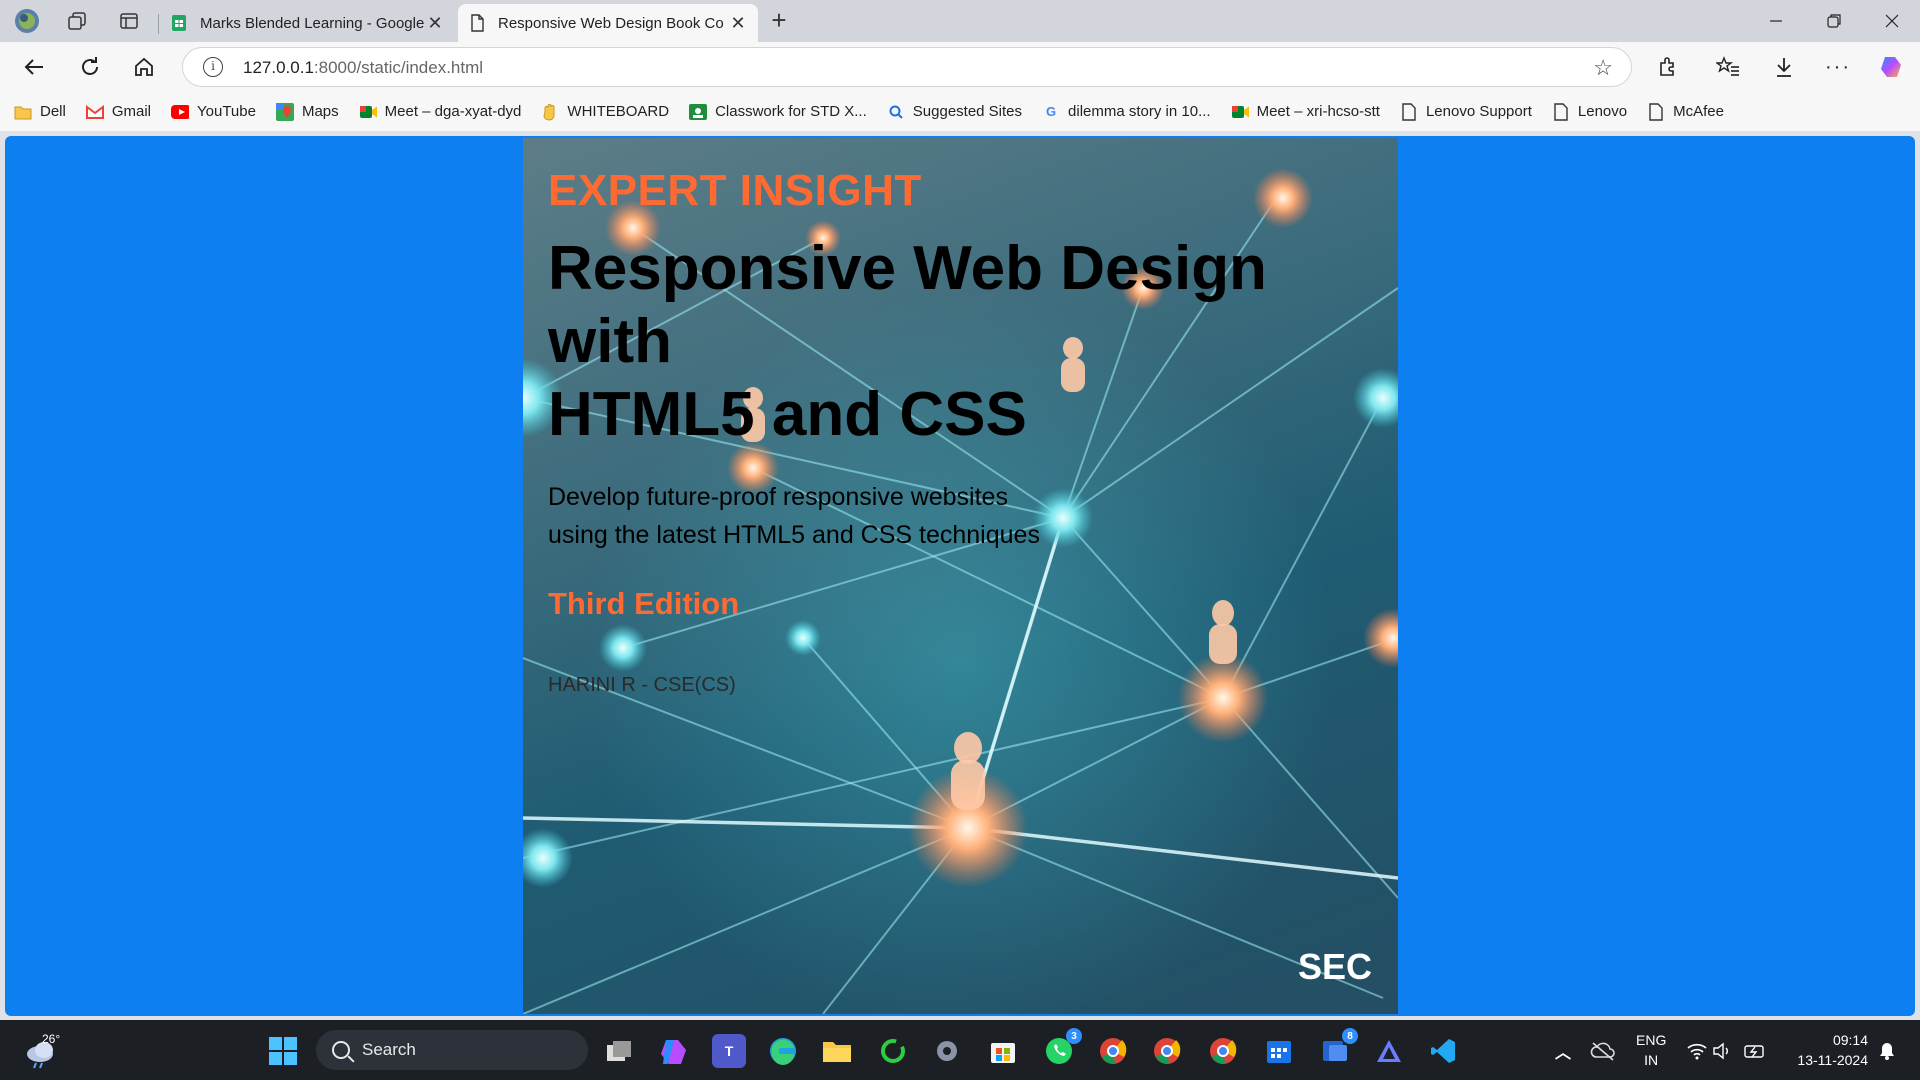 This screenshot has width=1920, height=1080. I want to click on refresh-icon, so click(90, 67).